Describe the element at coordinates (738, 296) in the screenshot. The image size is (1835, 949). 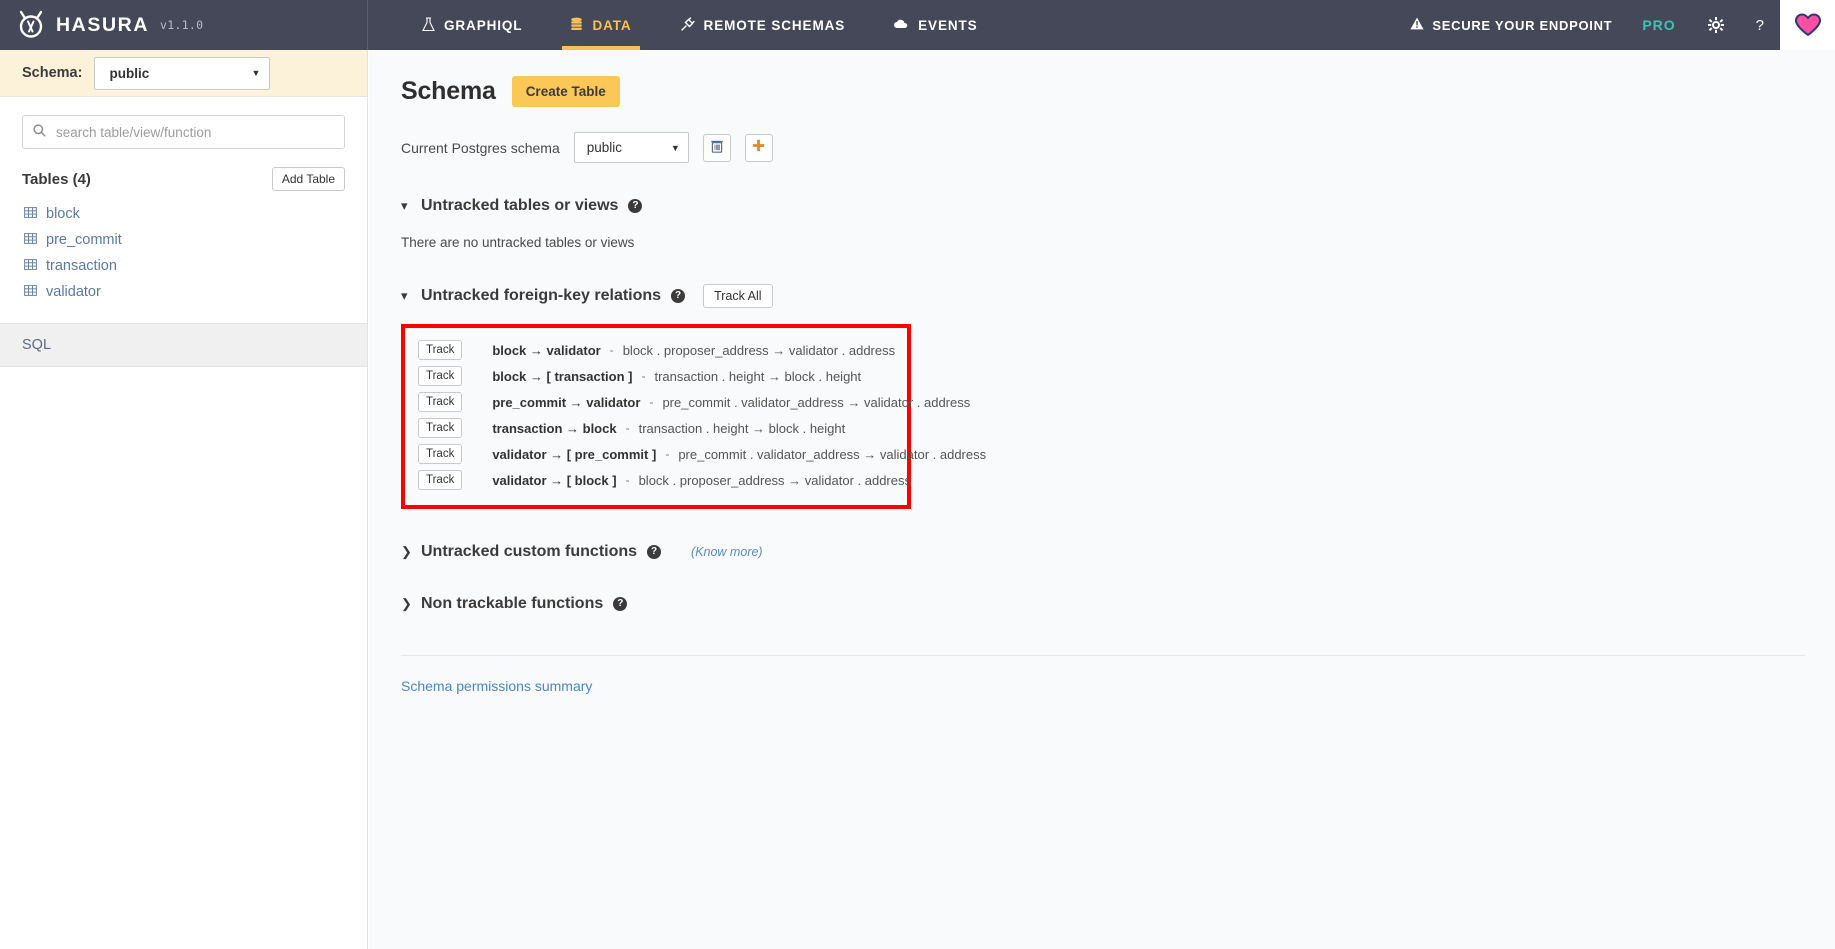
I see `track-all-button: Track All` at that location.